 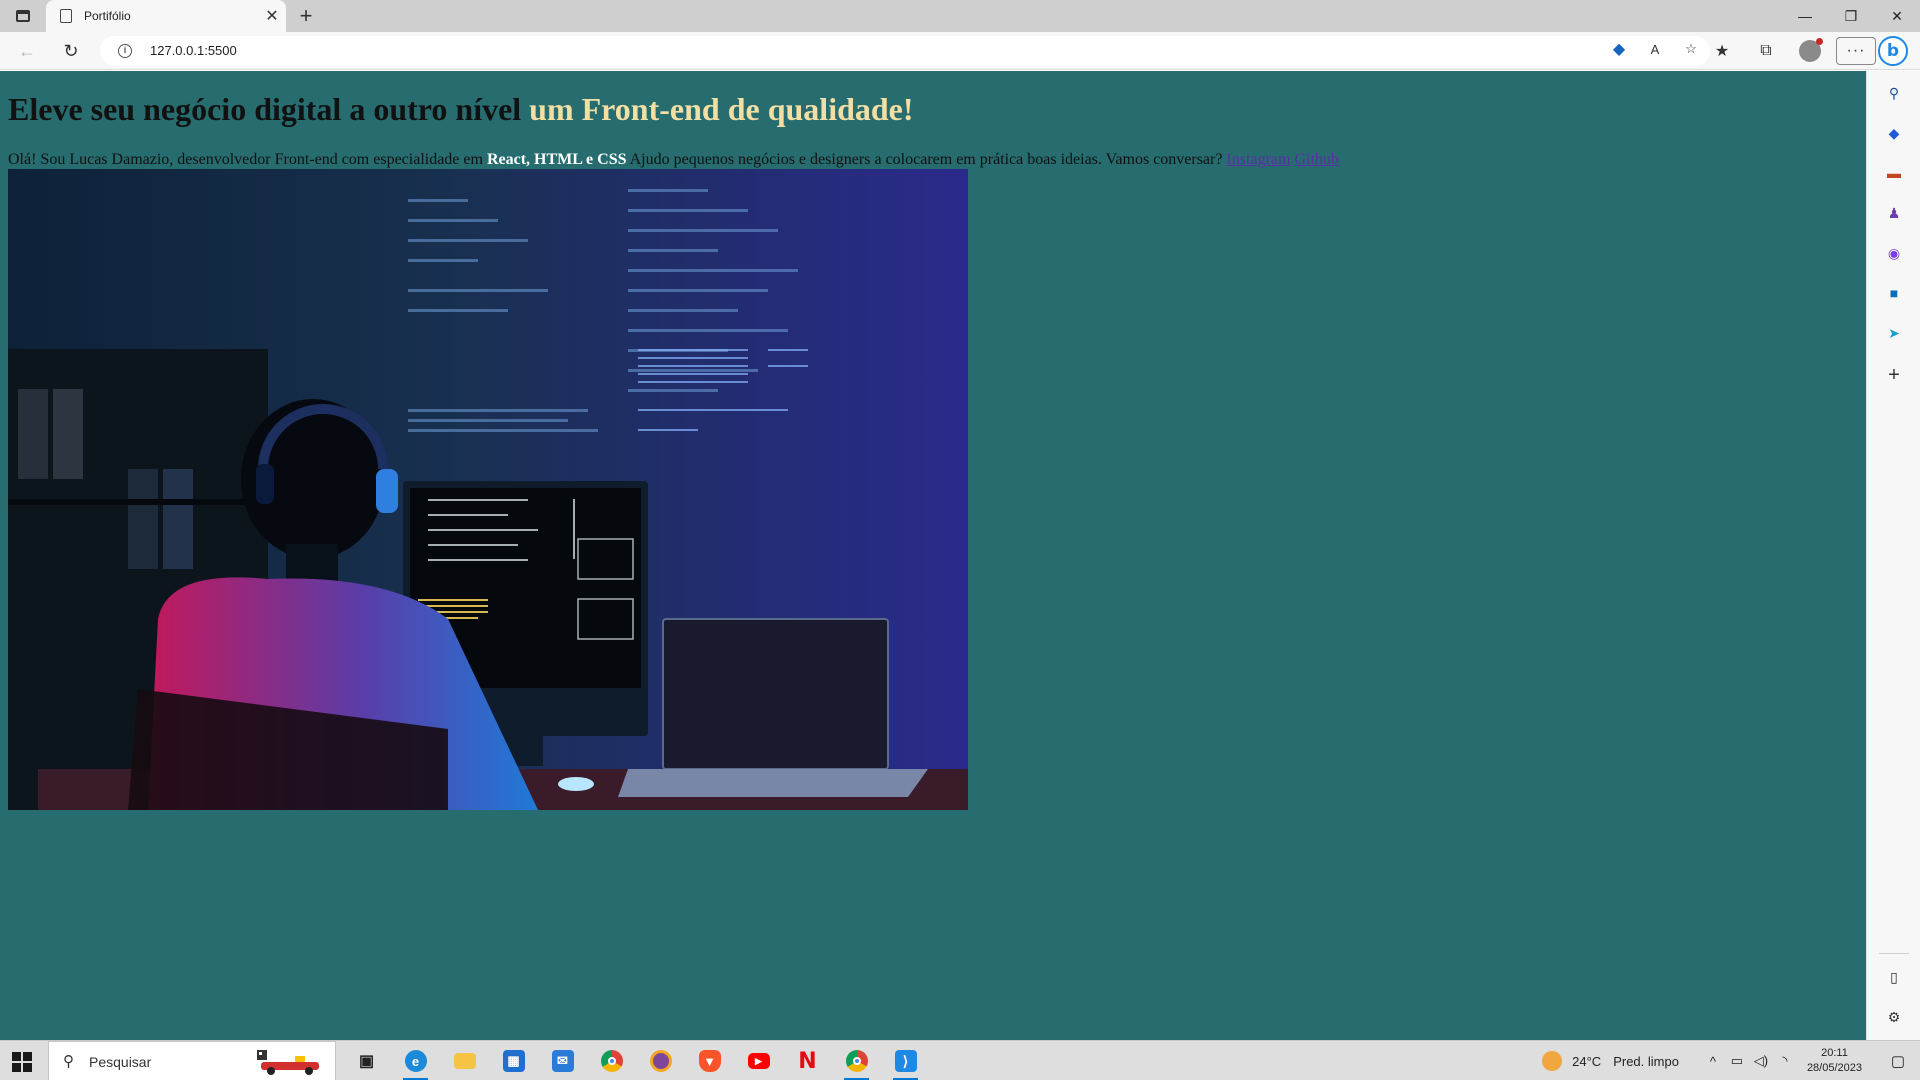 I want to click on clock-time: 20:11, so click(x=1834, y=1053).